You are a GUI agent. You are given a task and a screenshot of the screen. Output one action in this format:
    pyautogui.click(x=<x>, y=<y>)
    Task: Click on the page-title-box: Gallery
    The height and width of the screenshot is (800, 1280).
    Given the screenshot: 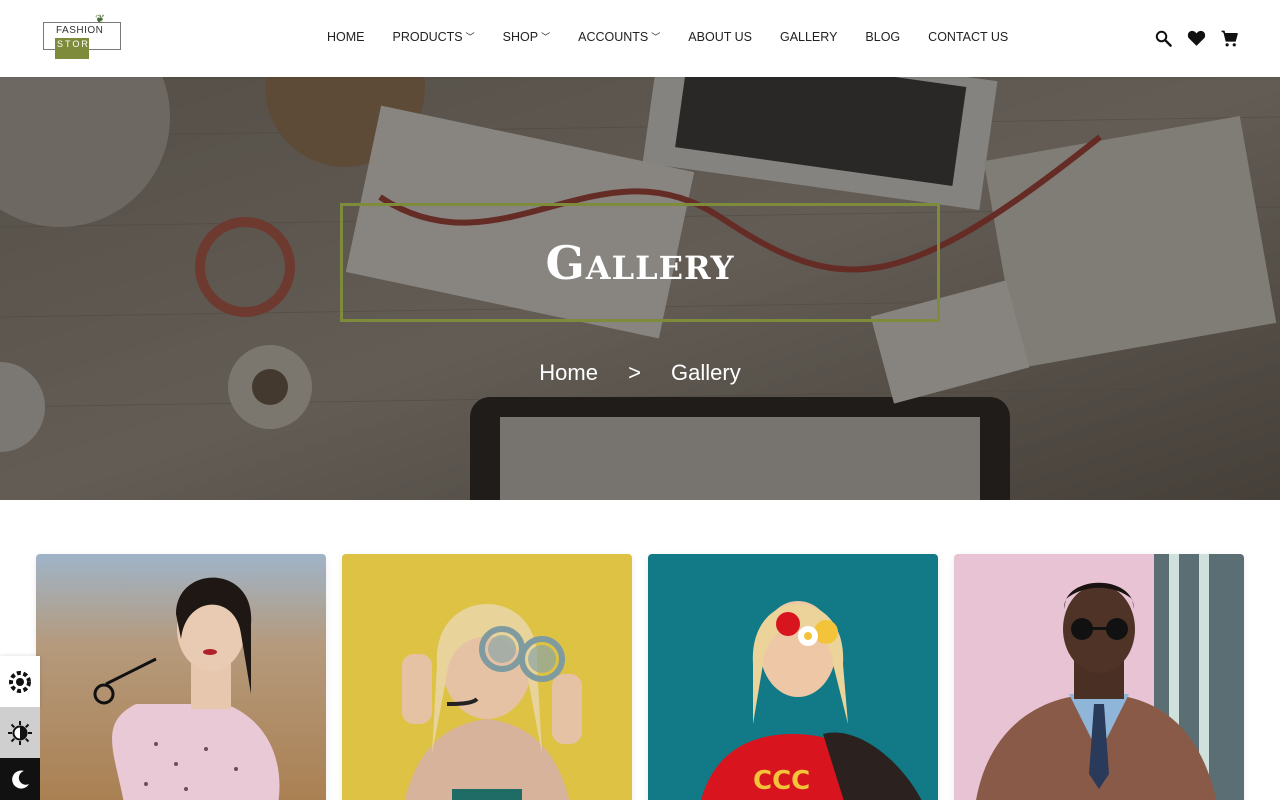 What is the action you would take?
    pyautogui.click(x=640, y=262)
    